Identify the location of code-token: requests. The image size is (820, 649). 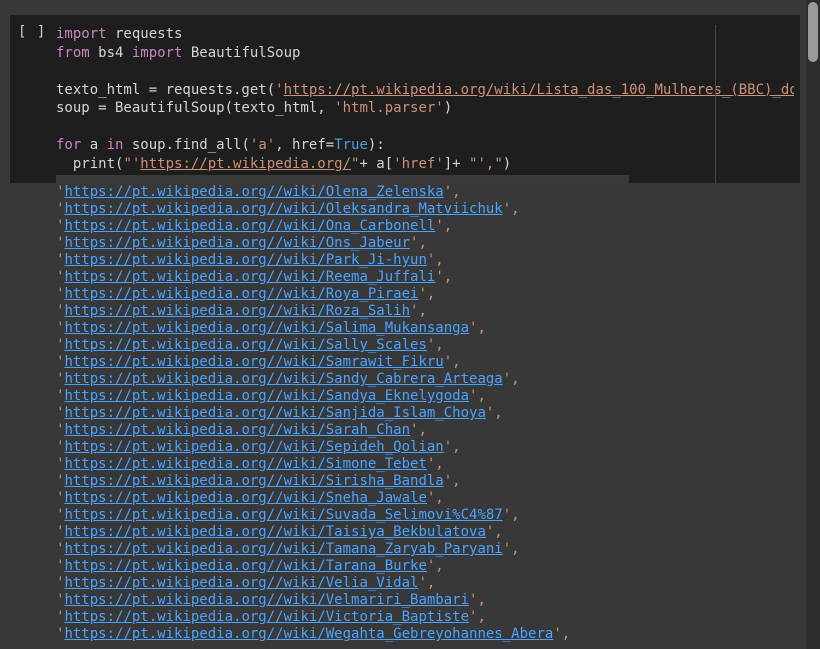
(144, 34).